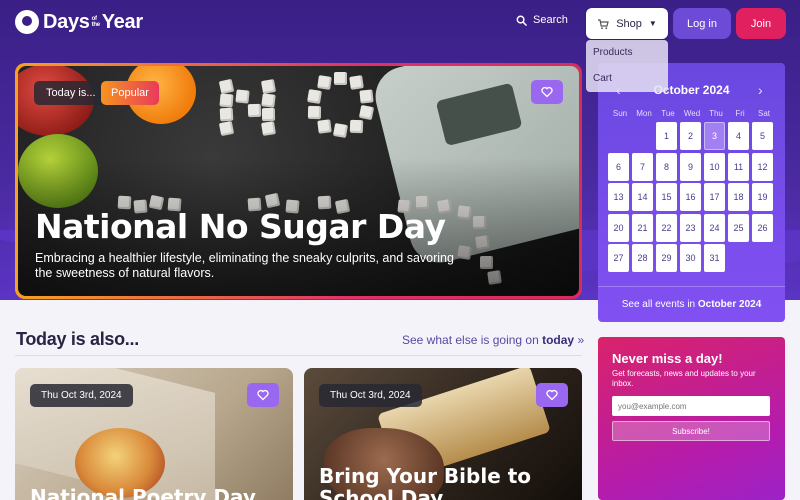 The height and width of the screenshot is (500, 800). I want to click on shop-dropdown-menu: Products Cart, so click(627, 66).